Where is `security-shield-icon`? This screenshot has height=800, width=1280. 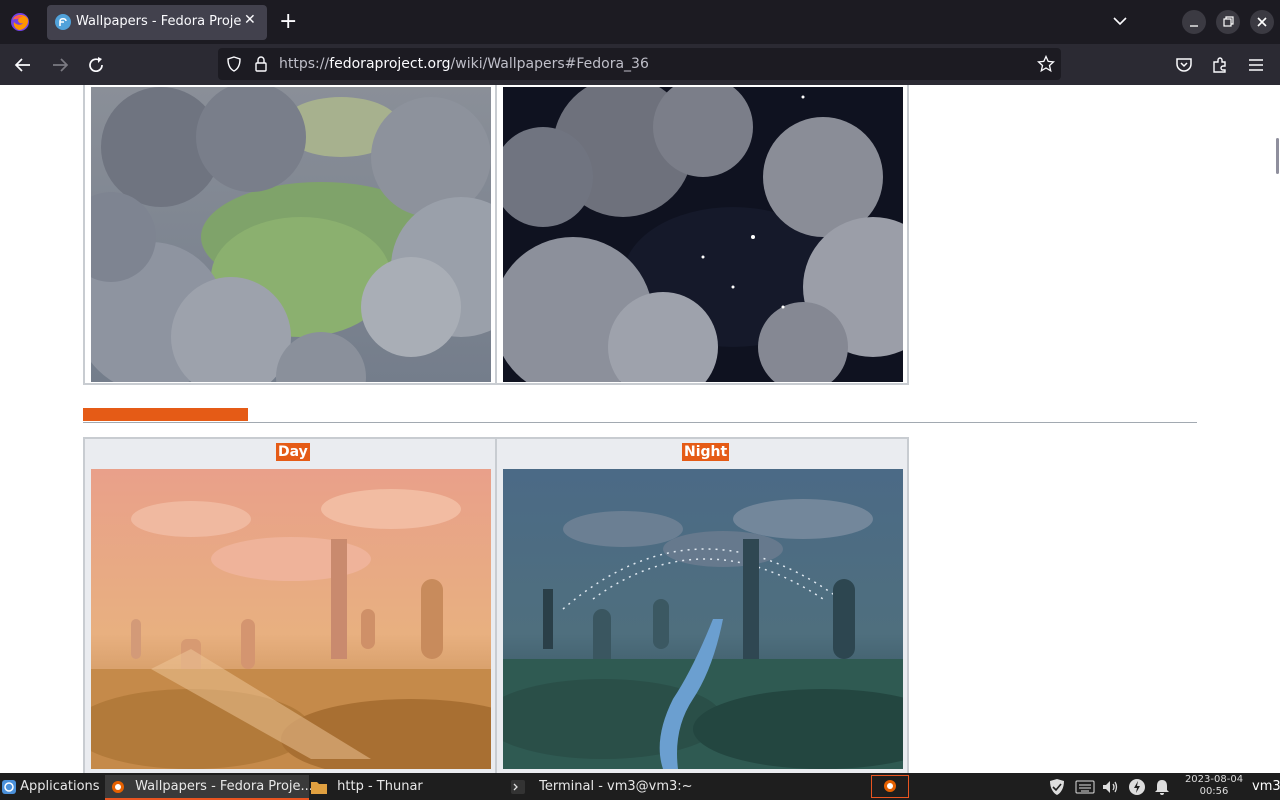
security-shield-icon is located at coordinates (1057, 787).